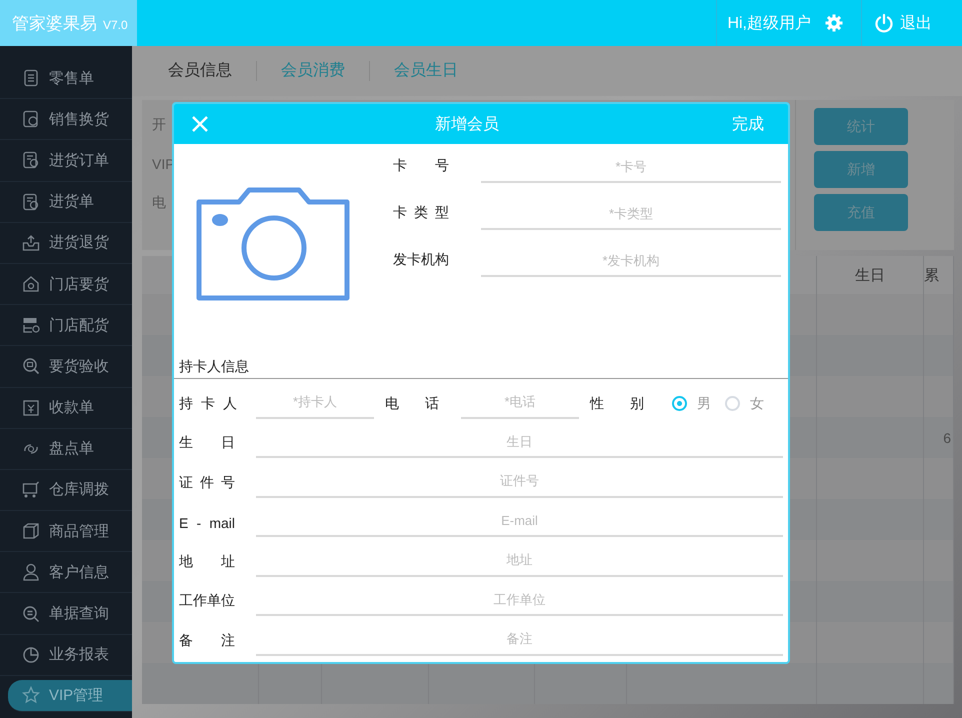 The image size is (962, 718). What do you see at coordinates (31, 284) in the screenshot?
I see `house-icon` at bounding box center [31, 284].